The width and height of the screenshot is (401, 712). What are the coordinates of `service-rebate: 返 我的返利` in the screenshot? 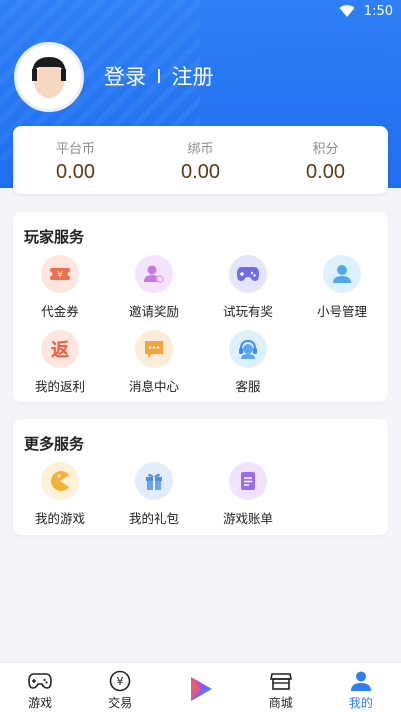 It's located at (60, 363).